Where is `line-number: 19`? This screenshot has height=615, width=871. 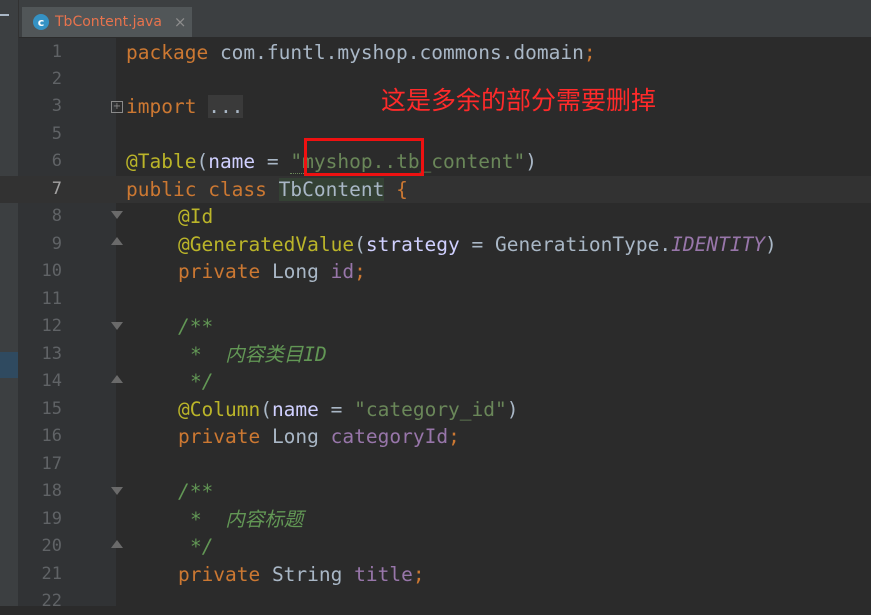
line-number: 19 is located at coordinates (51, 519).